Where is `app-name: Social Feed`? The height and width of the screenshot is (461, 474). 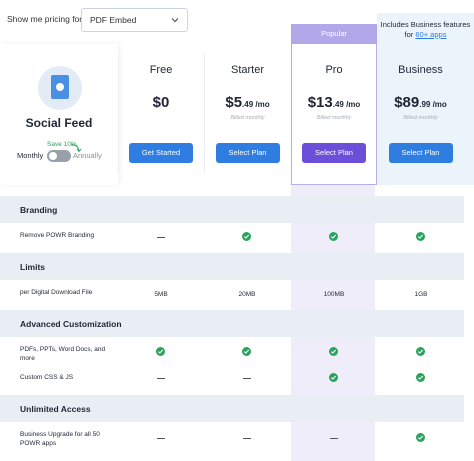
app-name: Social Feed is located at coordinates (59, 123).